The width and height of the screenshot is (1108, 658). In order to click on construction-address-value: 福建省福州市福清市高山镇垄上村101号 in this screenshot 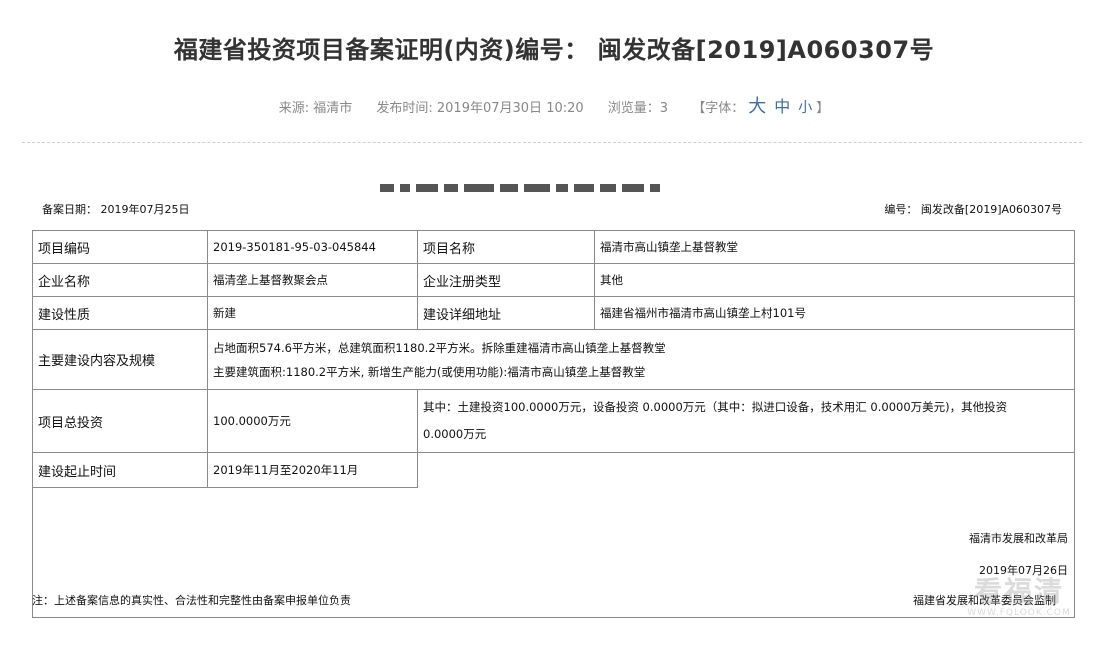, I will do `click(834, 313)`.